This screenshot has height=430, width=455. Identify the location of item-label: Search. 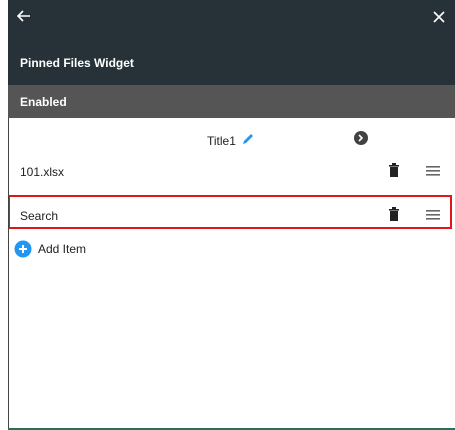
(39, 216).